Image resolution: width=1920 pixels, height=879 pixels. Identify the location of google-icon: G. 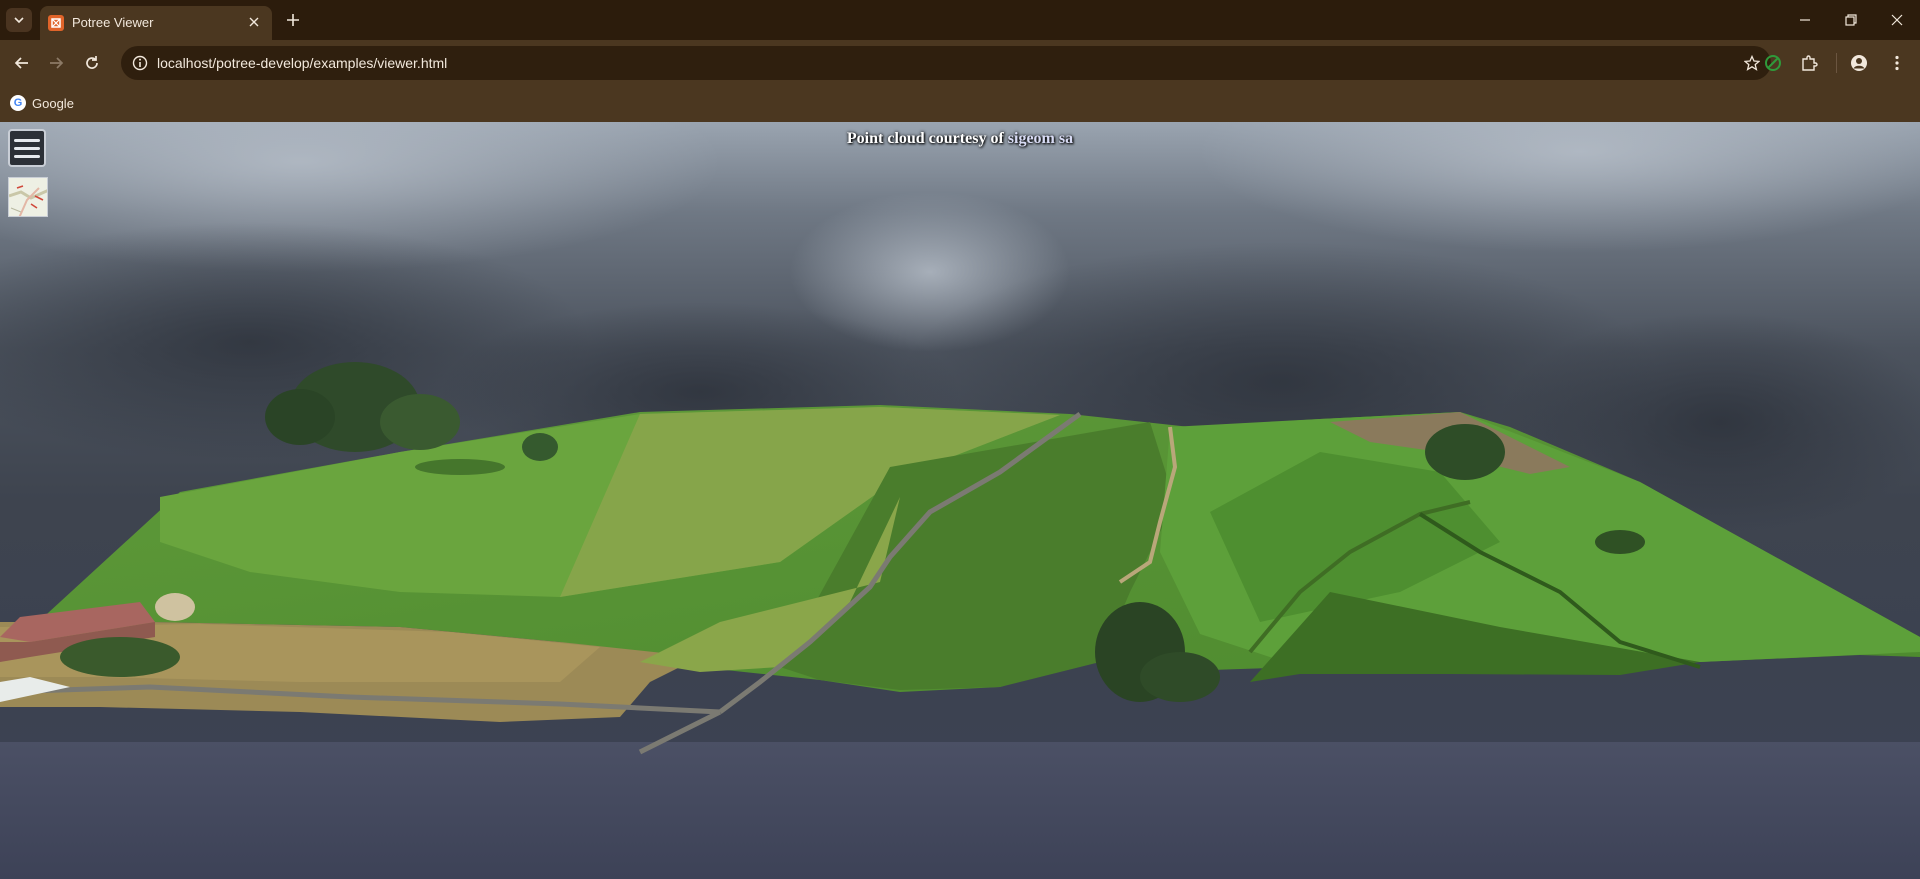
(18, 103).